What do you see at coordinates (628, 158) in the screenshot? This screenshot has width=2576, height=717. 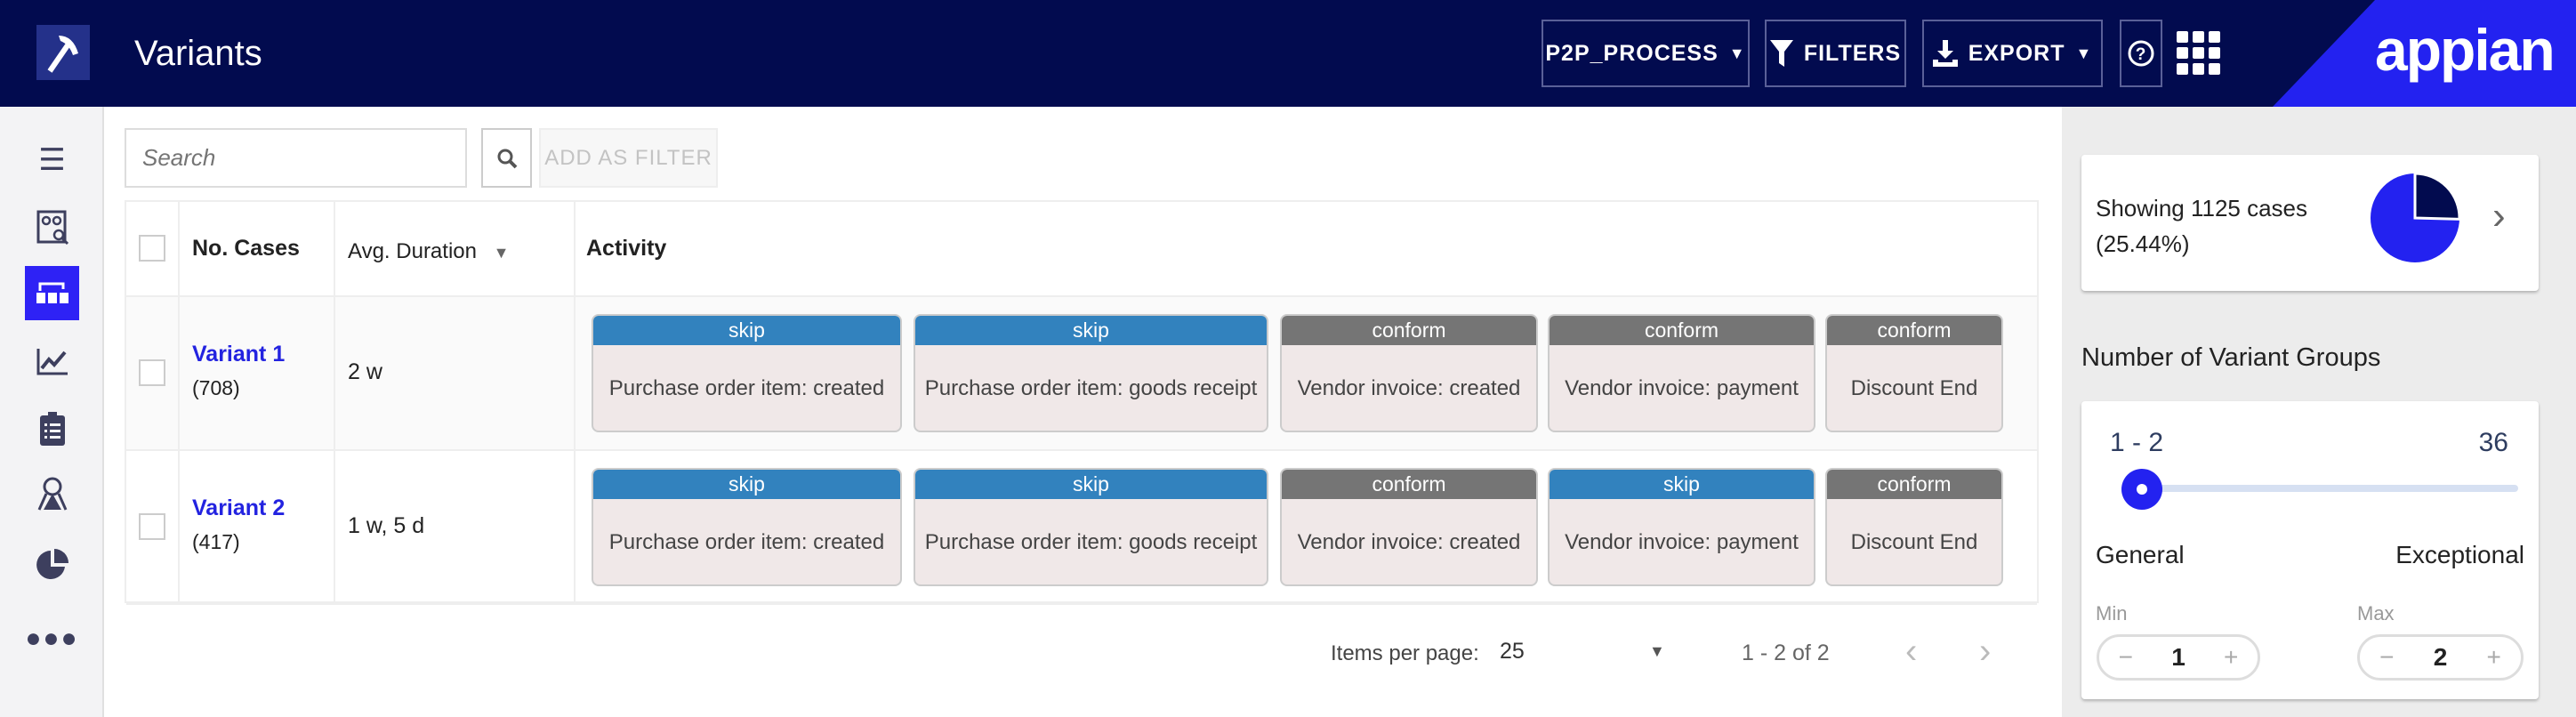 I see `add-as-filter-button: ADD AS FILTER` at bounding box center [628, 158].